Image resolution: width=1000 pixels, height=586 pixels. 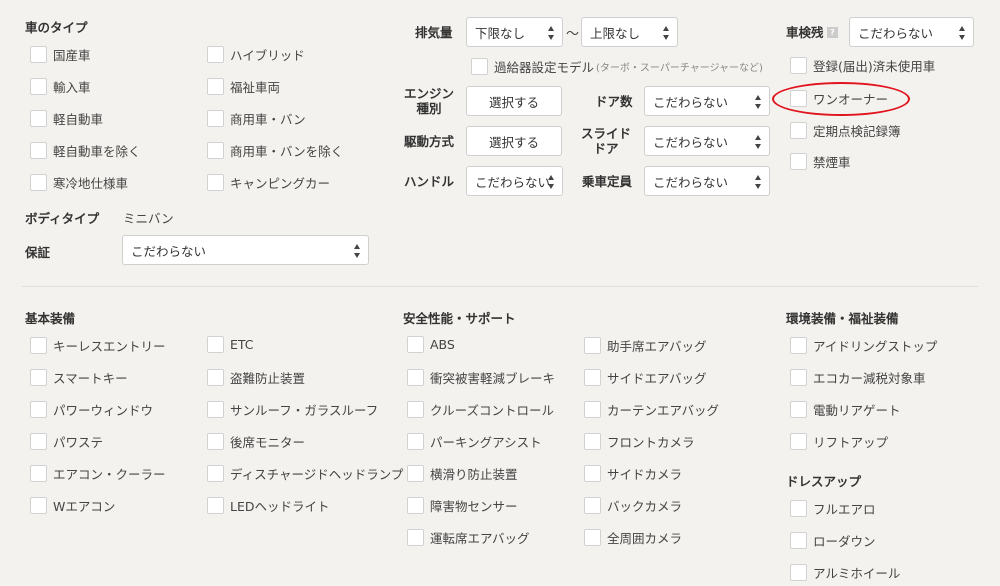 I want to click on warranty-select: こだわらない, so click(x=245, y=250).